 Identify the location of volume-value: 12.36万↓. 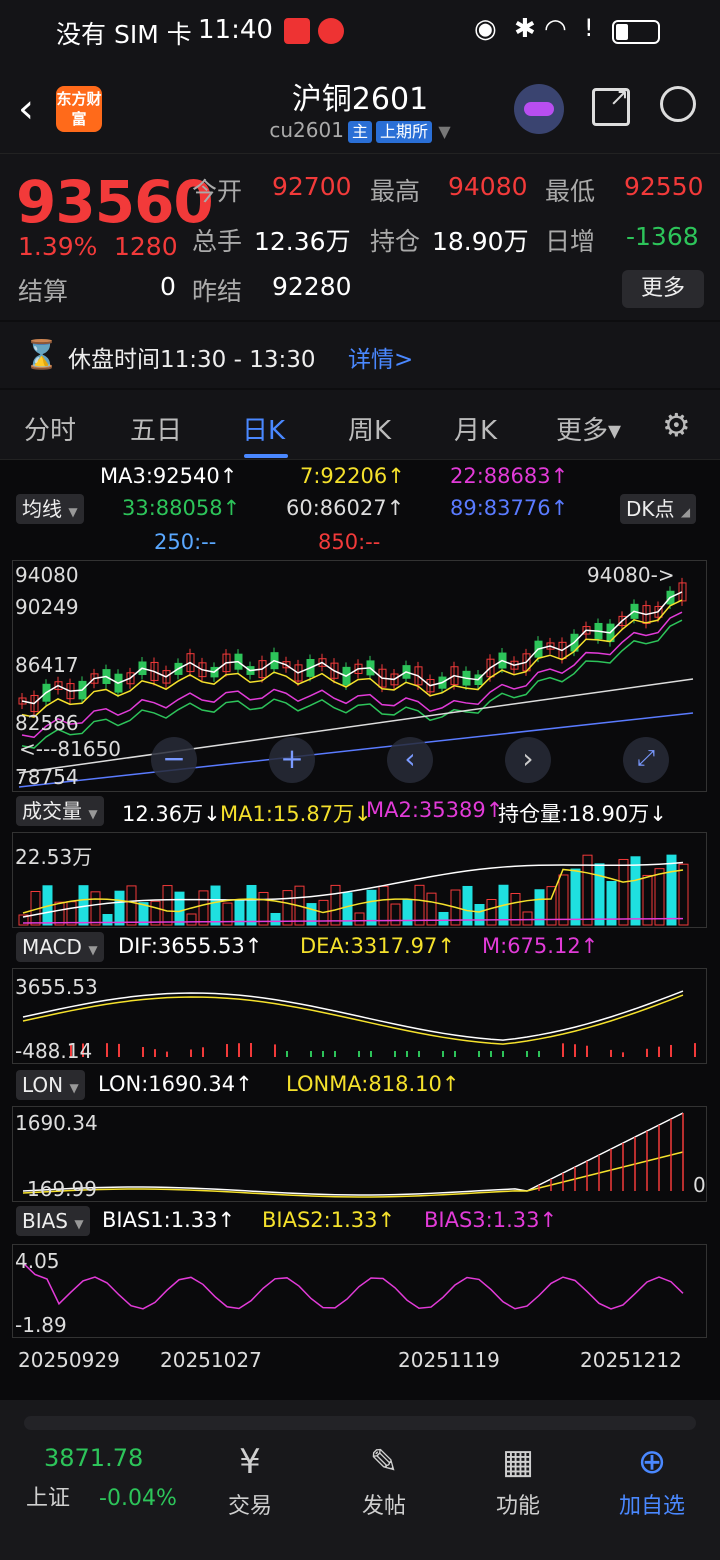
(171, 814).